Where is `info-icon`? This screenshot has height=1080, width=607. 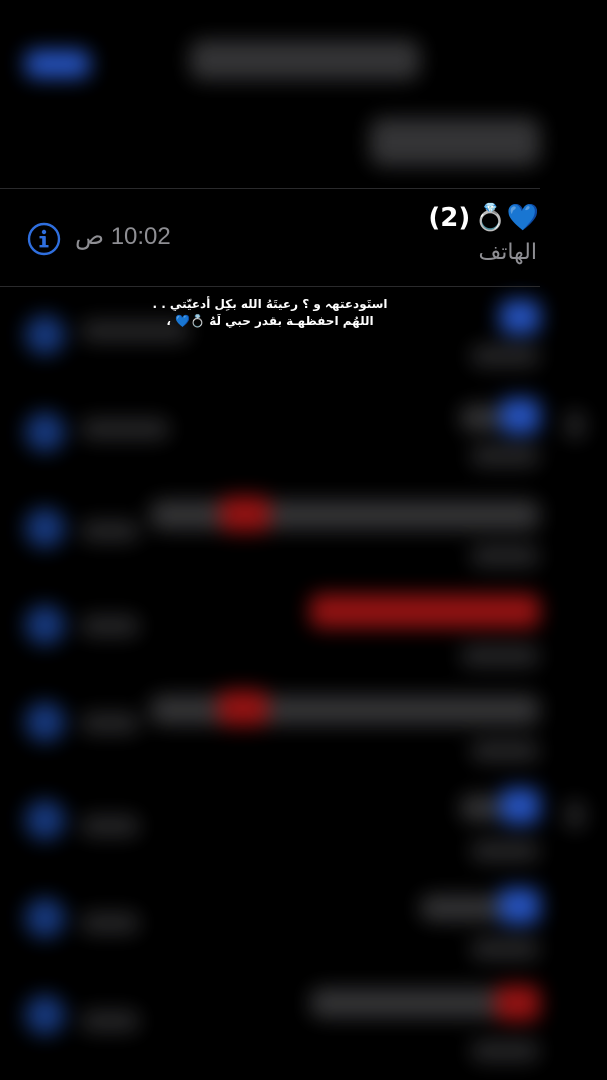
info-icon is located at coordinates (44, 239).